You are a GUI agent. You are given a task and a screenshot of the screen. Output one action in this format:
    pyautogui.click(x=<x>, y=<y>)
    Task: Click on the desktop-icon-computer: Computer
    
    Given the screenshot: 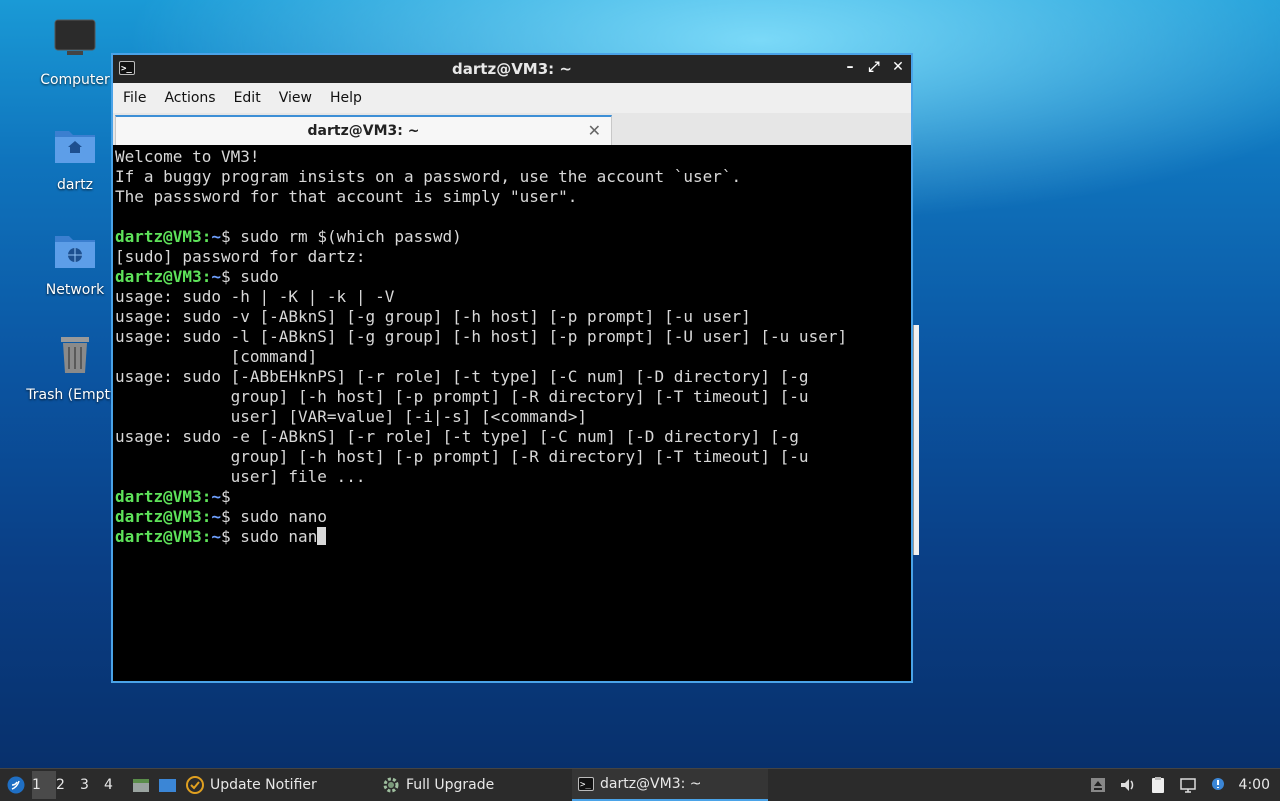 What is the action you would take?
    pyautogui.click(x=75, y=53)
    